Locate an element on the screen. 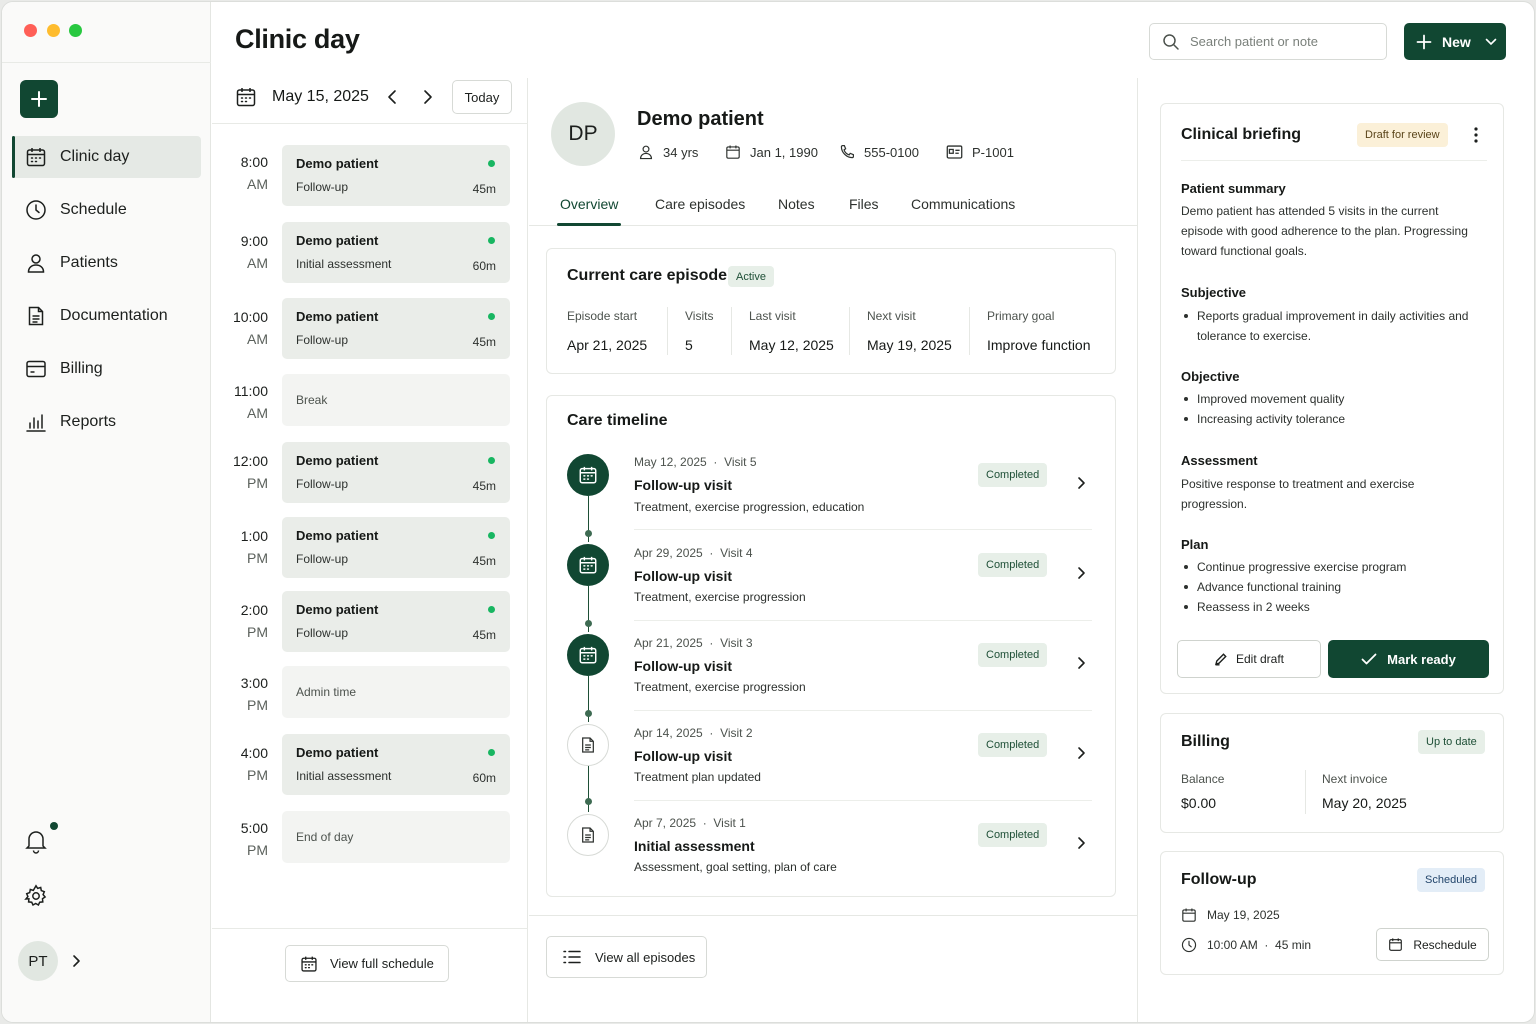  phone-icon is located at coordinates (847, 152).